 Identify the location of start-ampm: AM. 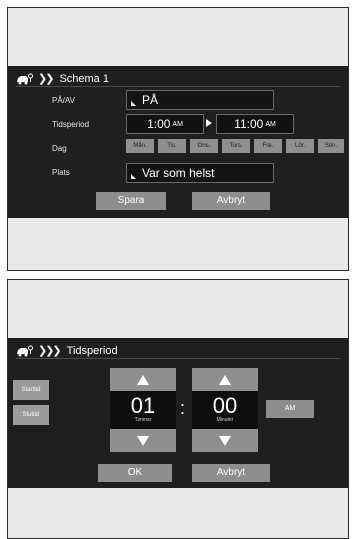
(177, 124).